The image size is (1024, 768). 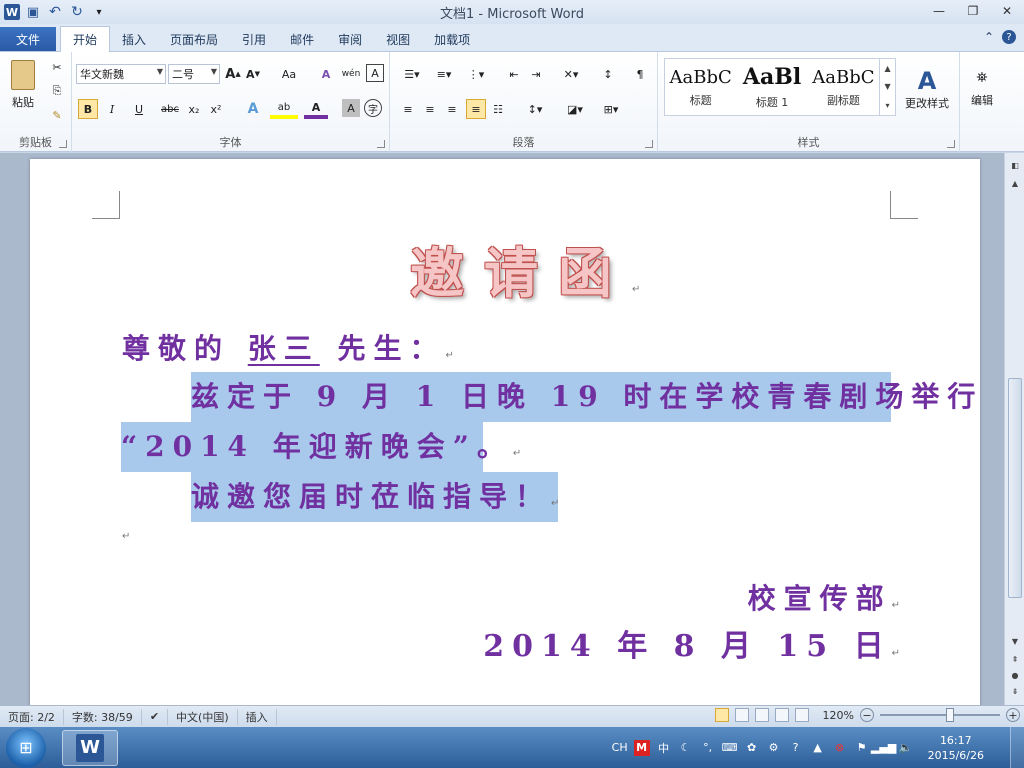 What do you see at coordinates (1013, 715) in the screenshot?
I see `zoom-in-icon: +` at bounding box center [1013, 715].